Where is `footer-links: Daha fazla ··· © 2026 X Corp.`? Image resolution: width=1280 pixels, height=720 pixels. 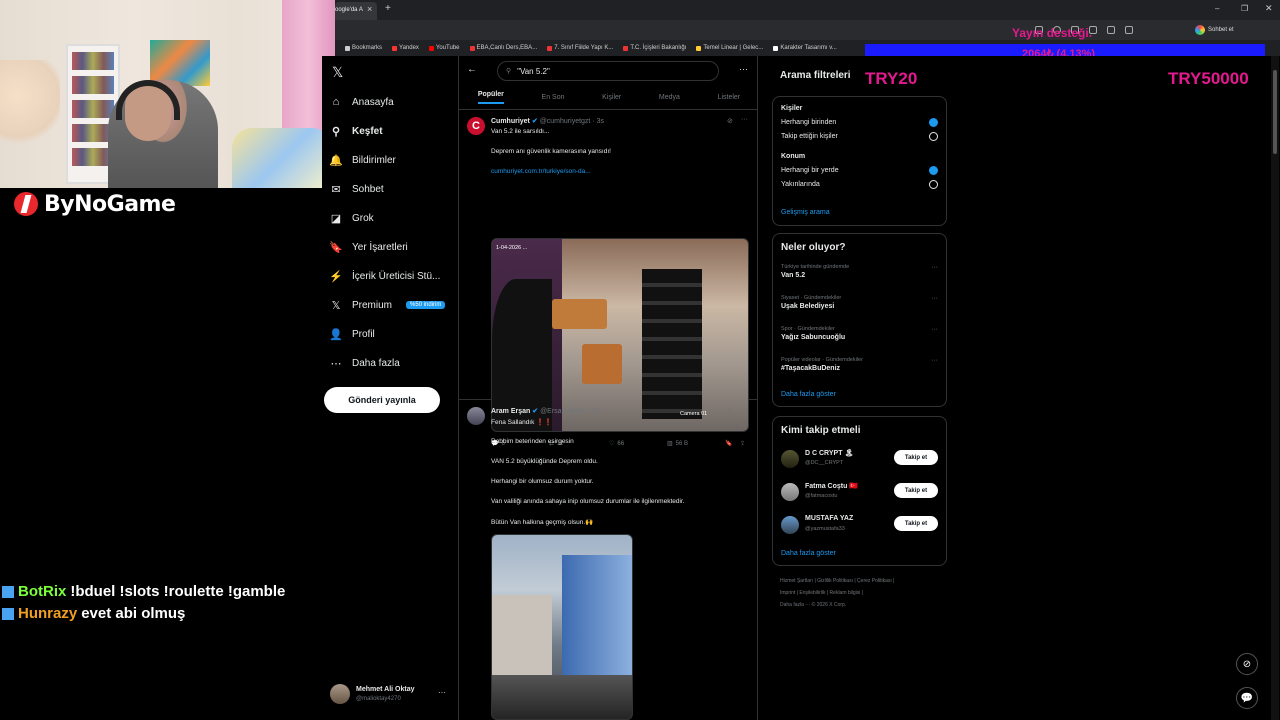 footer-links: Daha fazla ··· © 2026 X Corp. is located at coordinates (813, 605).